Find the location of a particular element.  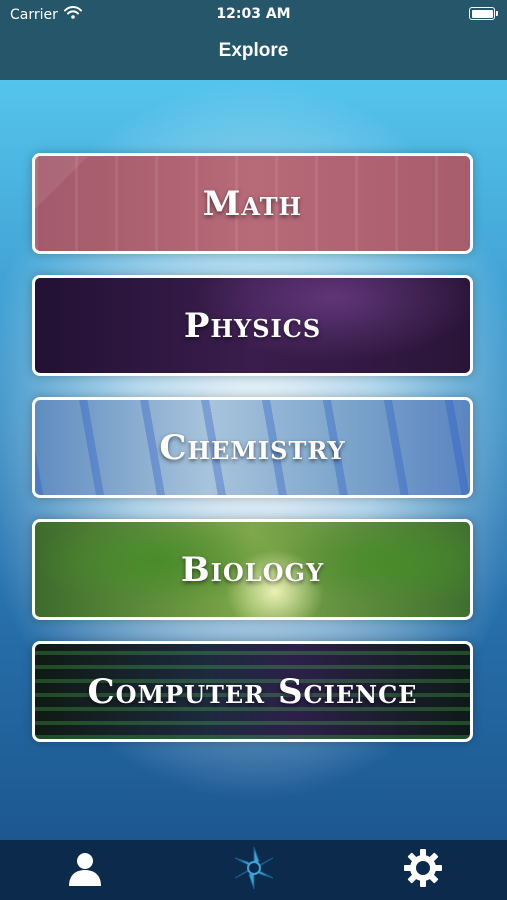

subject-card-physics: Physics is located at coordinates (252, 325).